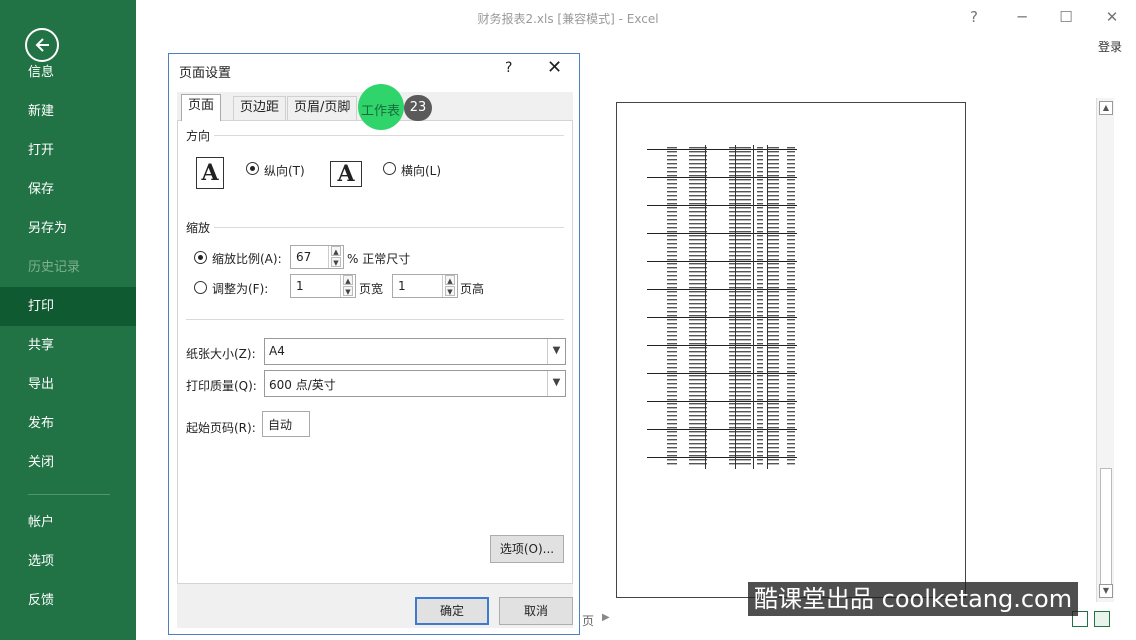  Describe the element at coordinates (1066, 17) in the screenshot. I see `maximize-button: ☐` at that location.